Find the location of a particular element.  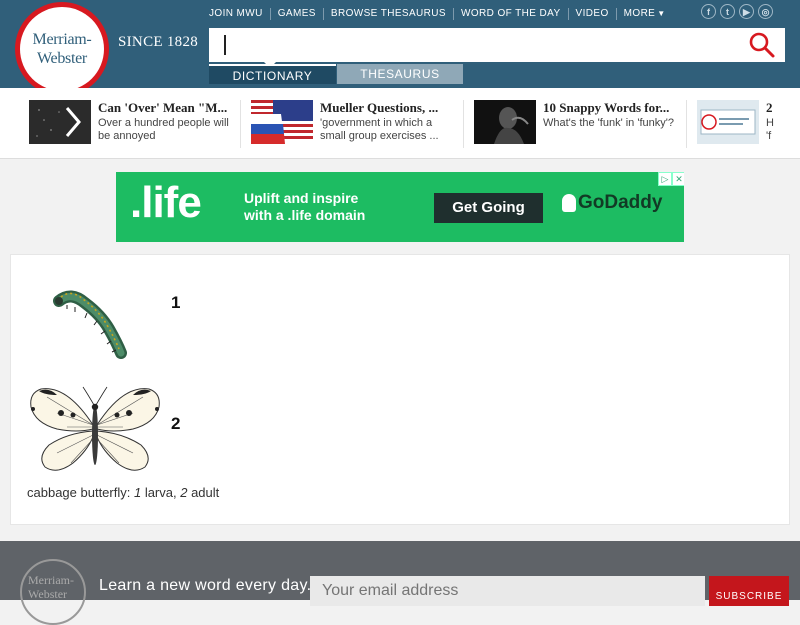

trending-desc-1: Over a hundred people will be annoyed is located at coordinates (163, 129).